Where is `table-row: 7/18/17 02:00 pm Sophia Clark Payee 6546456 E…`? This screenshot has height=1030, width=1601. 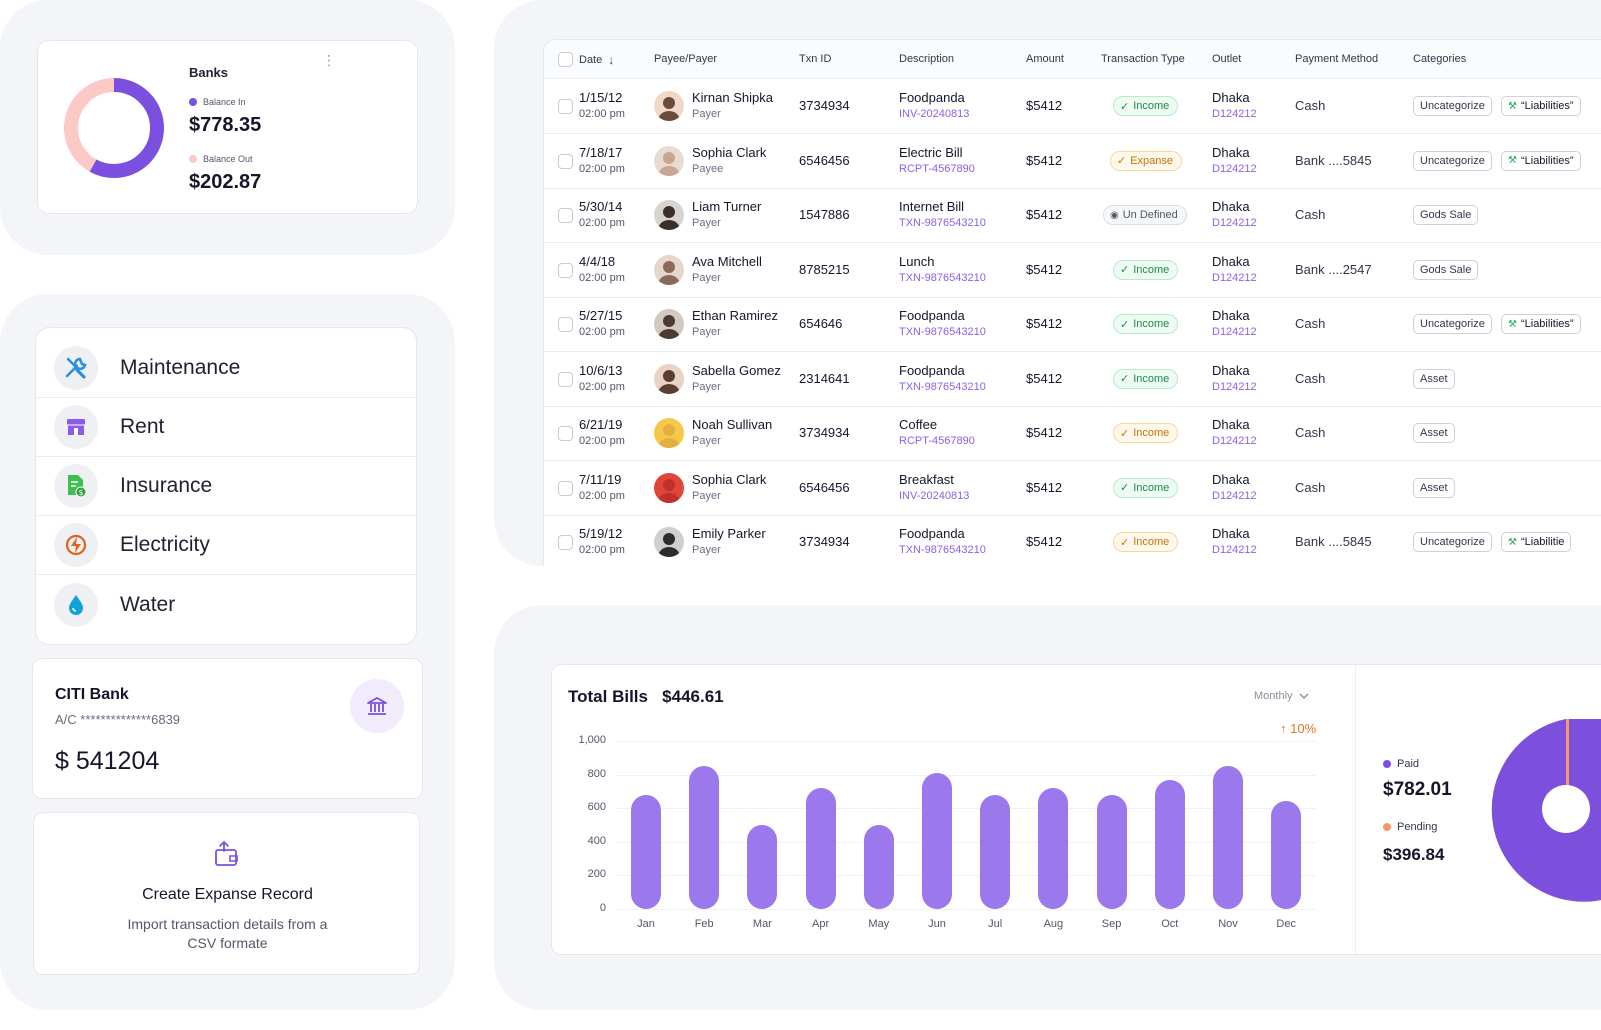 table-row: 7/18/17 02:00 pm Sophia Clark Payee 6546456 E… is located at coordinates (1072, 161).